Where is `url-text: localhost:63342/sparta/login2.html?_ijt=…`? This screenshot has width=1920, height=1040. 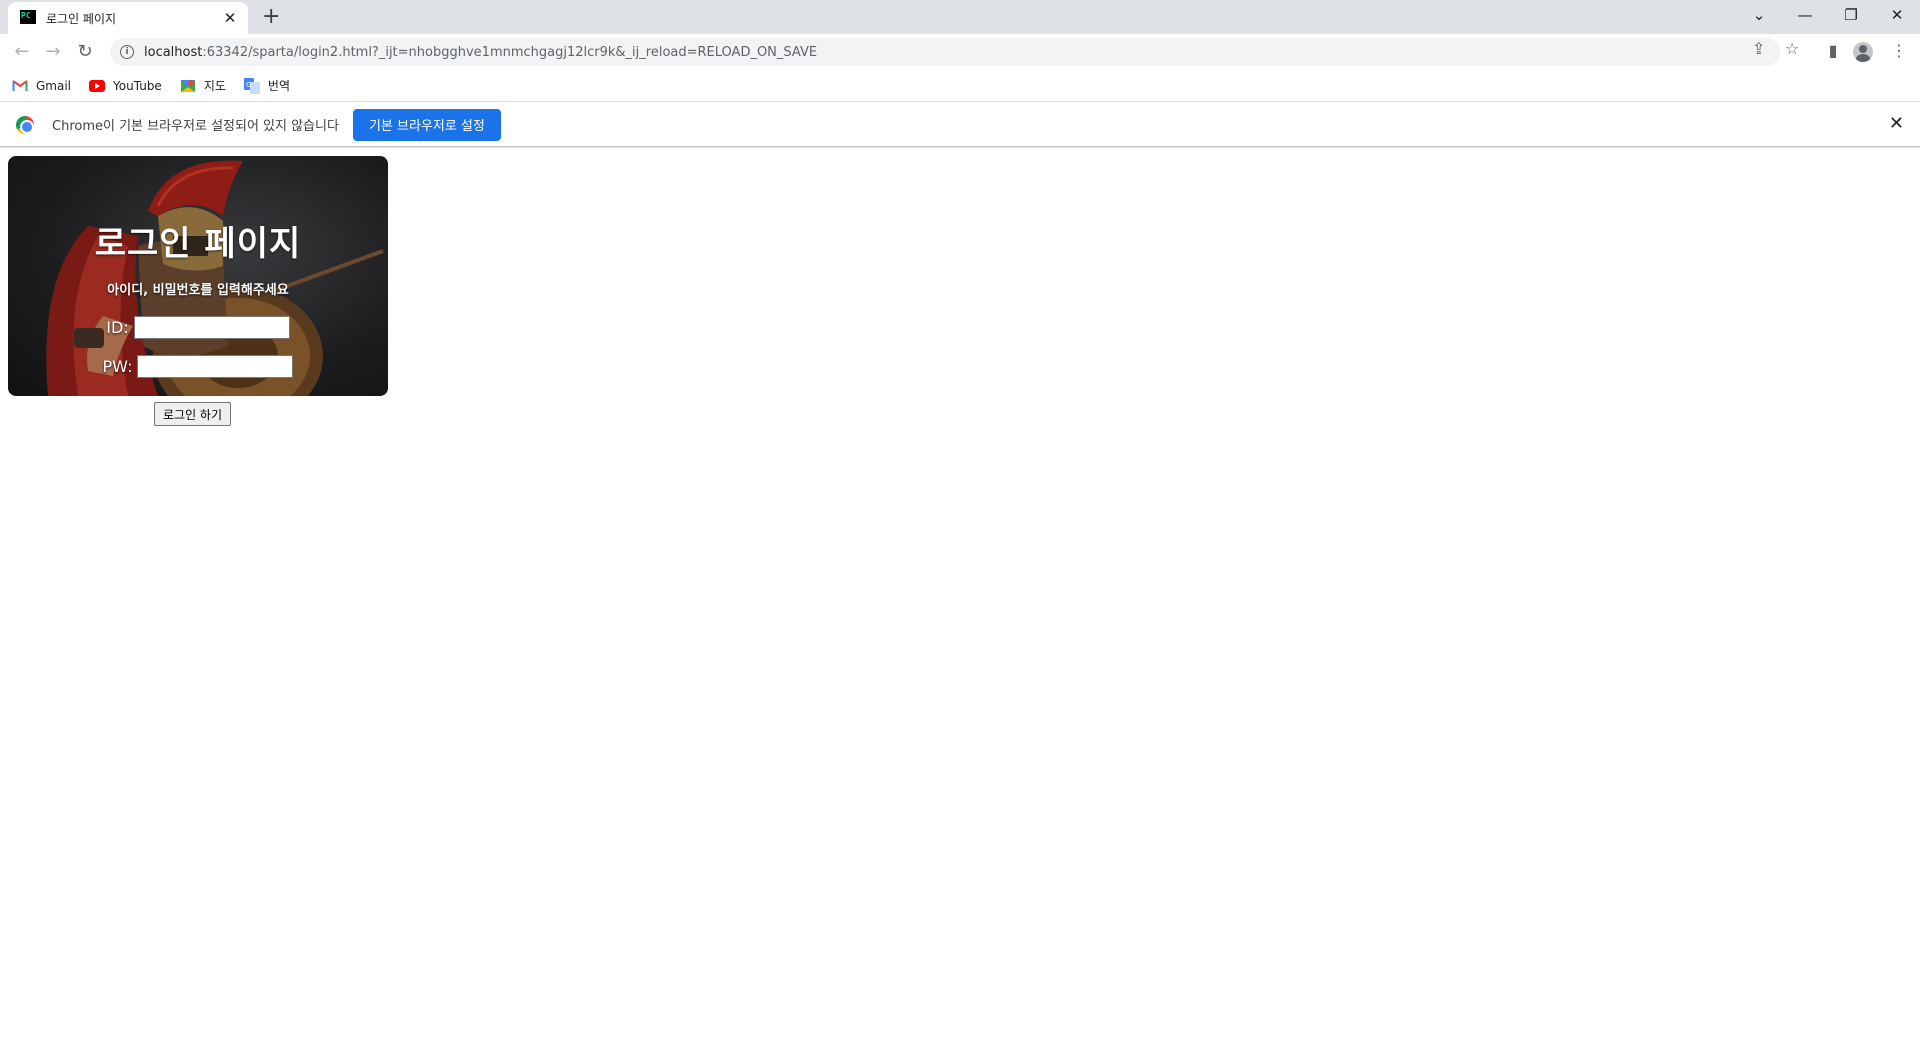 url-text: localhost:63342/sparta/login2.html?_ijt=… is located at coordinates (480, 52).